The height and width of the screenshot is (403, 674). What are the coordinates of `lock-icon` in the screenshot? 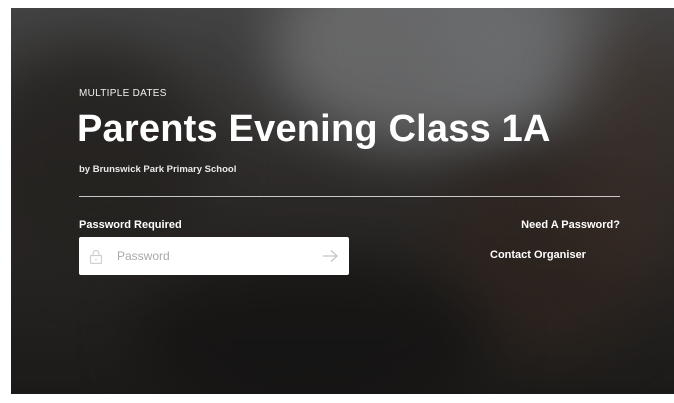 It's located at (96, 259).